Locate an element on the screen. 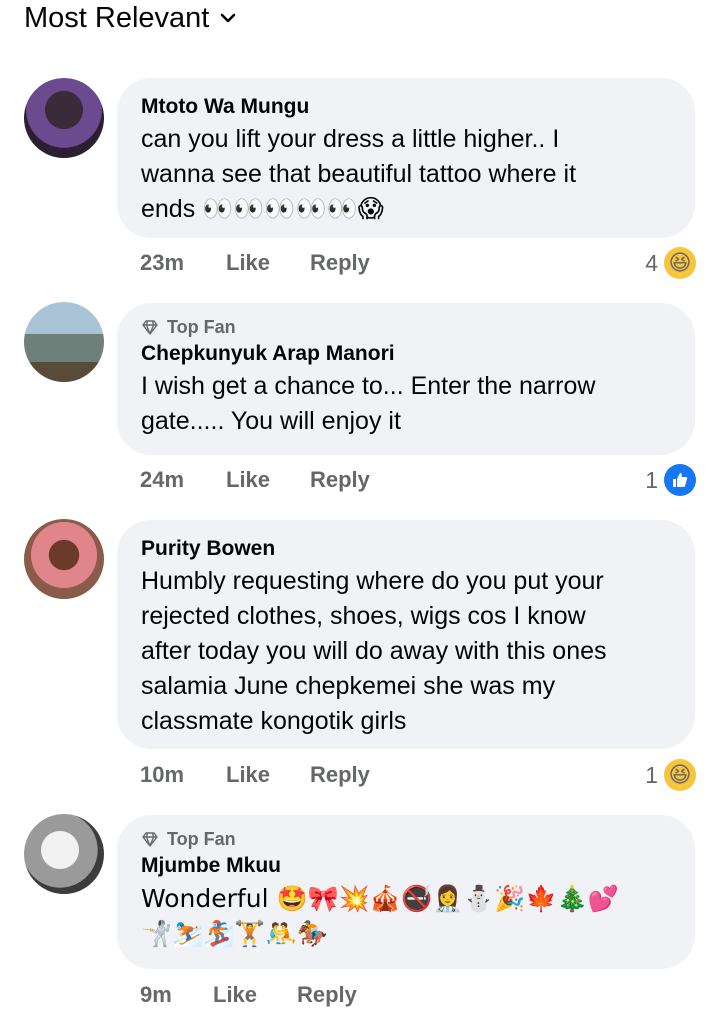 The width and height of the screenshot is (720, 1028). comment-time: 23m is located at coordinates (183, 263).